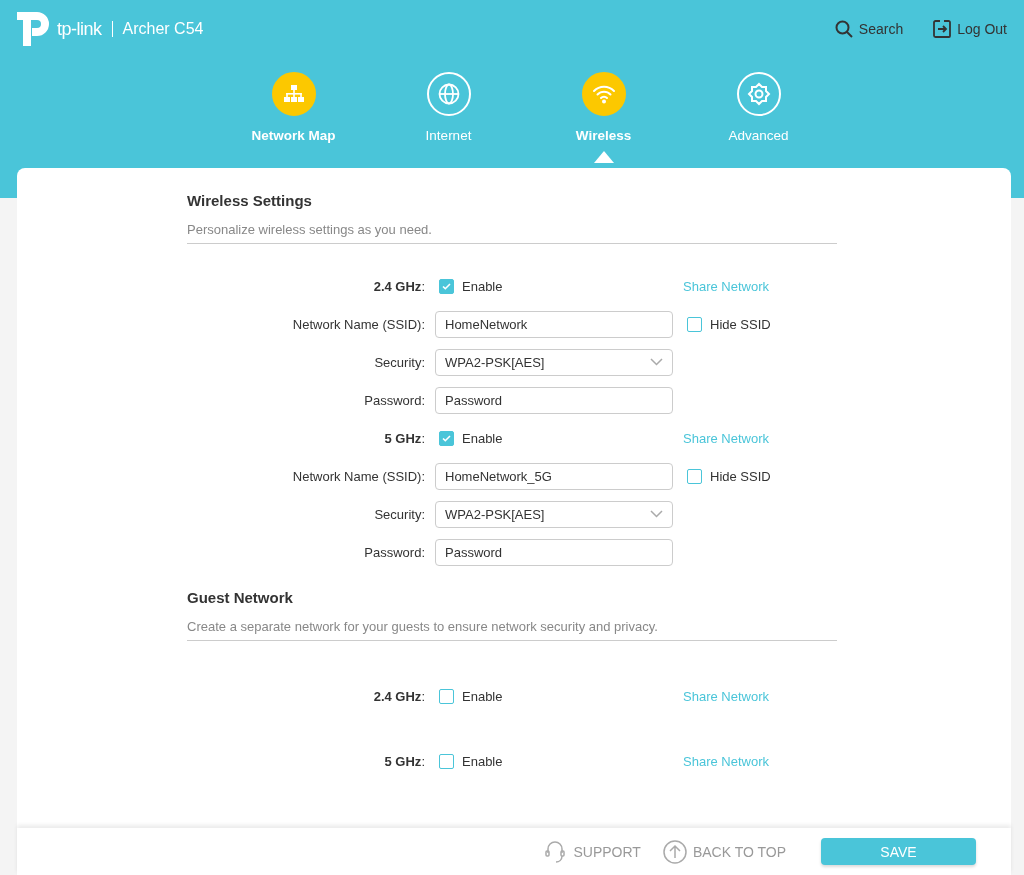  I want to click on divider-icon, so click(112, 29).